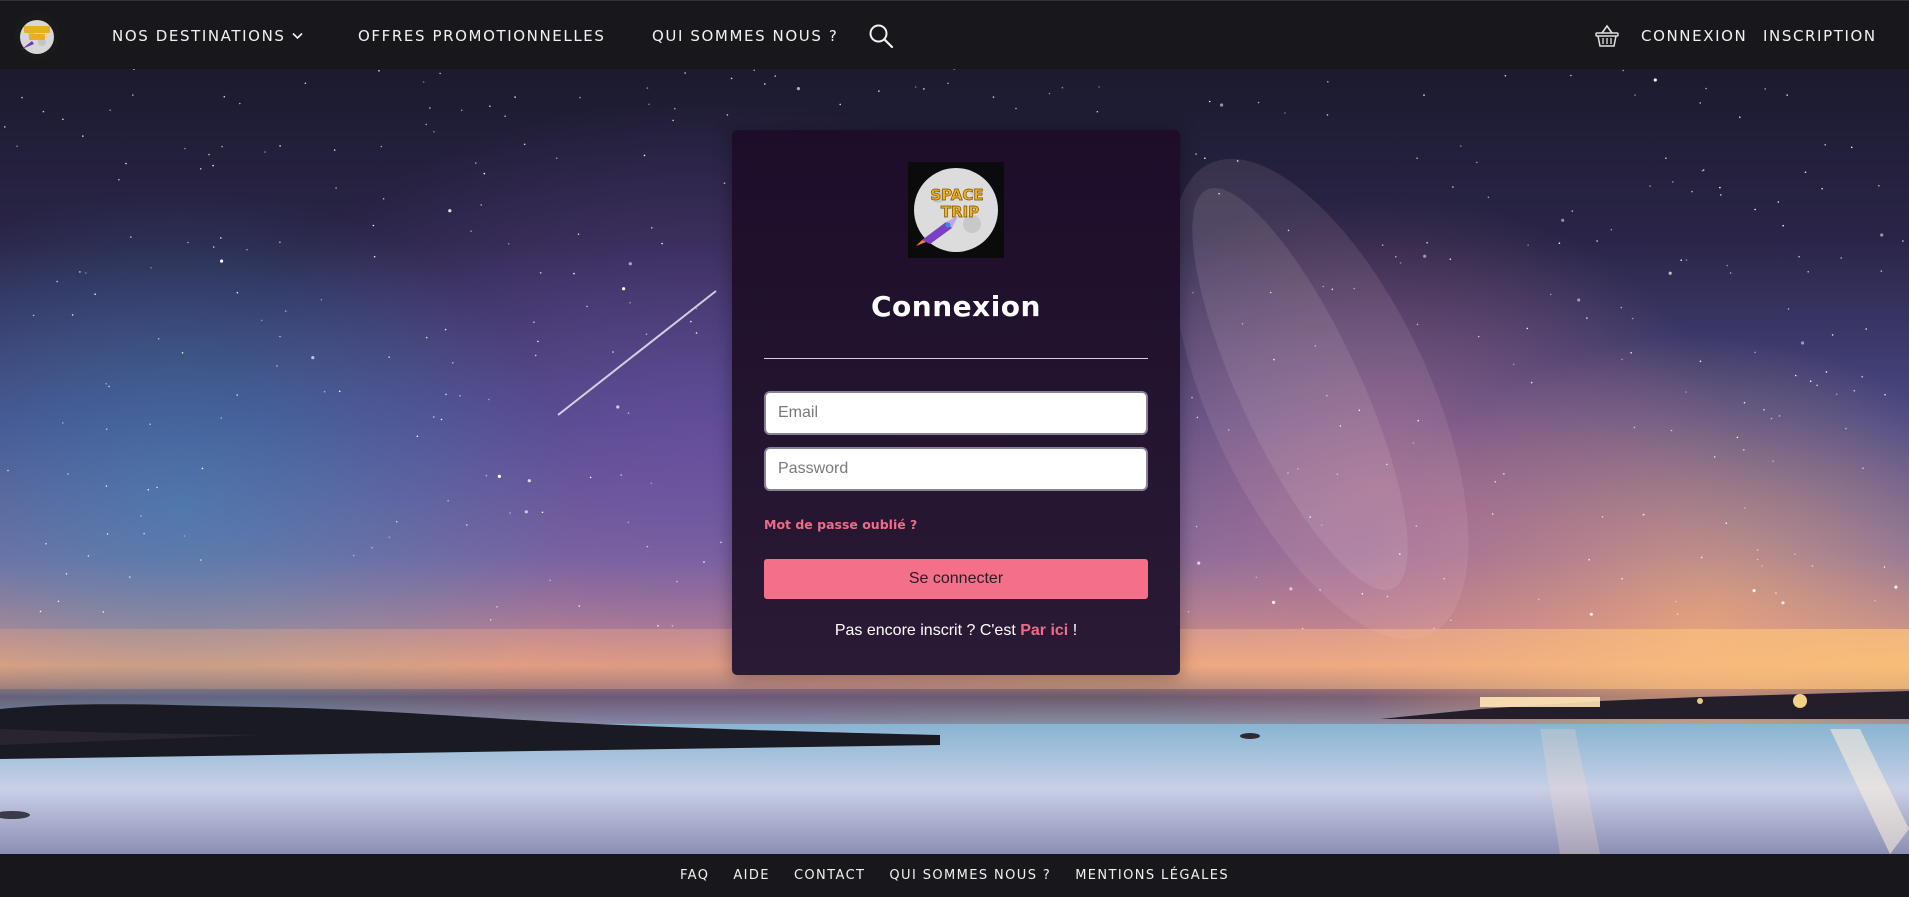 This screenshot has width=1909, height=897. I want to click on nav-signup-label: Inscription, so click(1820, 35).